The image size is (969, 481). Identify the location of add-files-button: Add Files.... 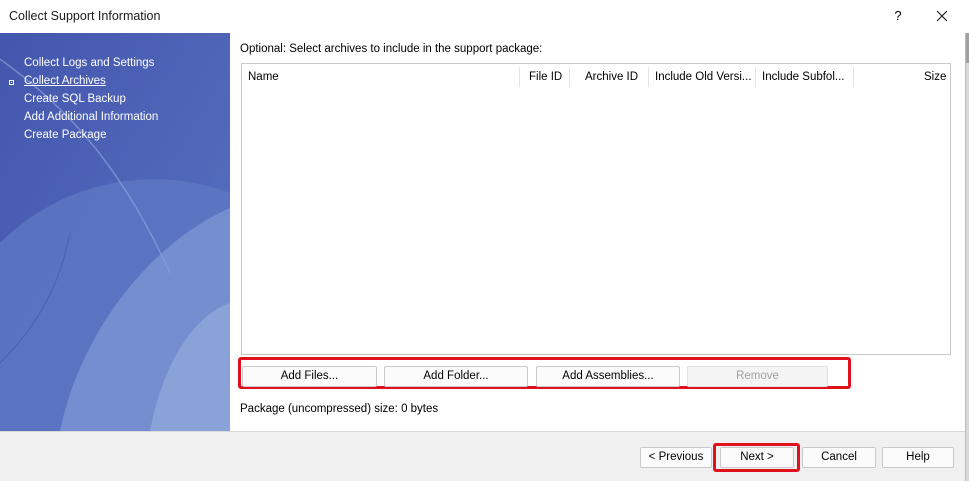
(309, 376).